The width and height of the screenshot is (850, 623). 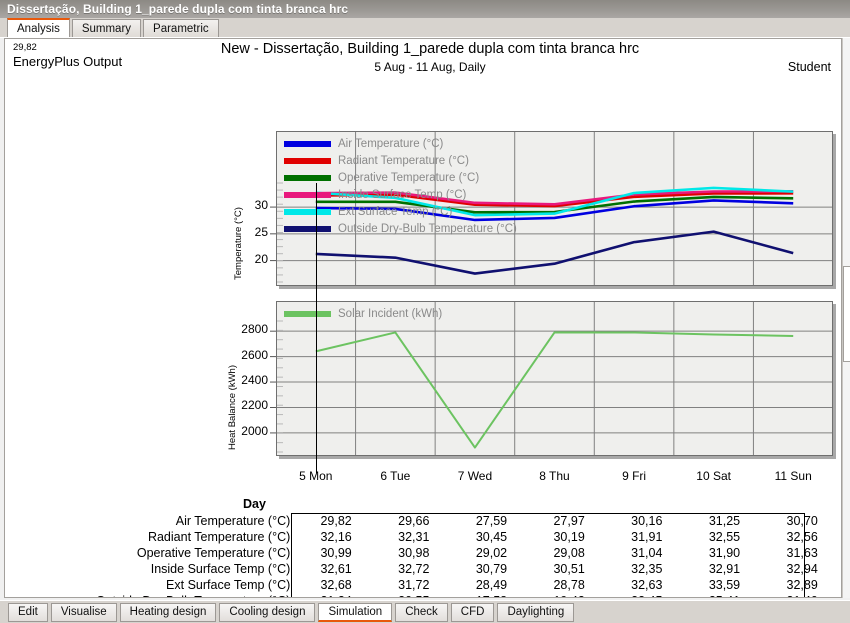 What do you see at coordinates (491, 537) in the screenshot?
I see `table-cell: 30,45` at bounding box center [491, 537].